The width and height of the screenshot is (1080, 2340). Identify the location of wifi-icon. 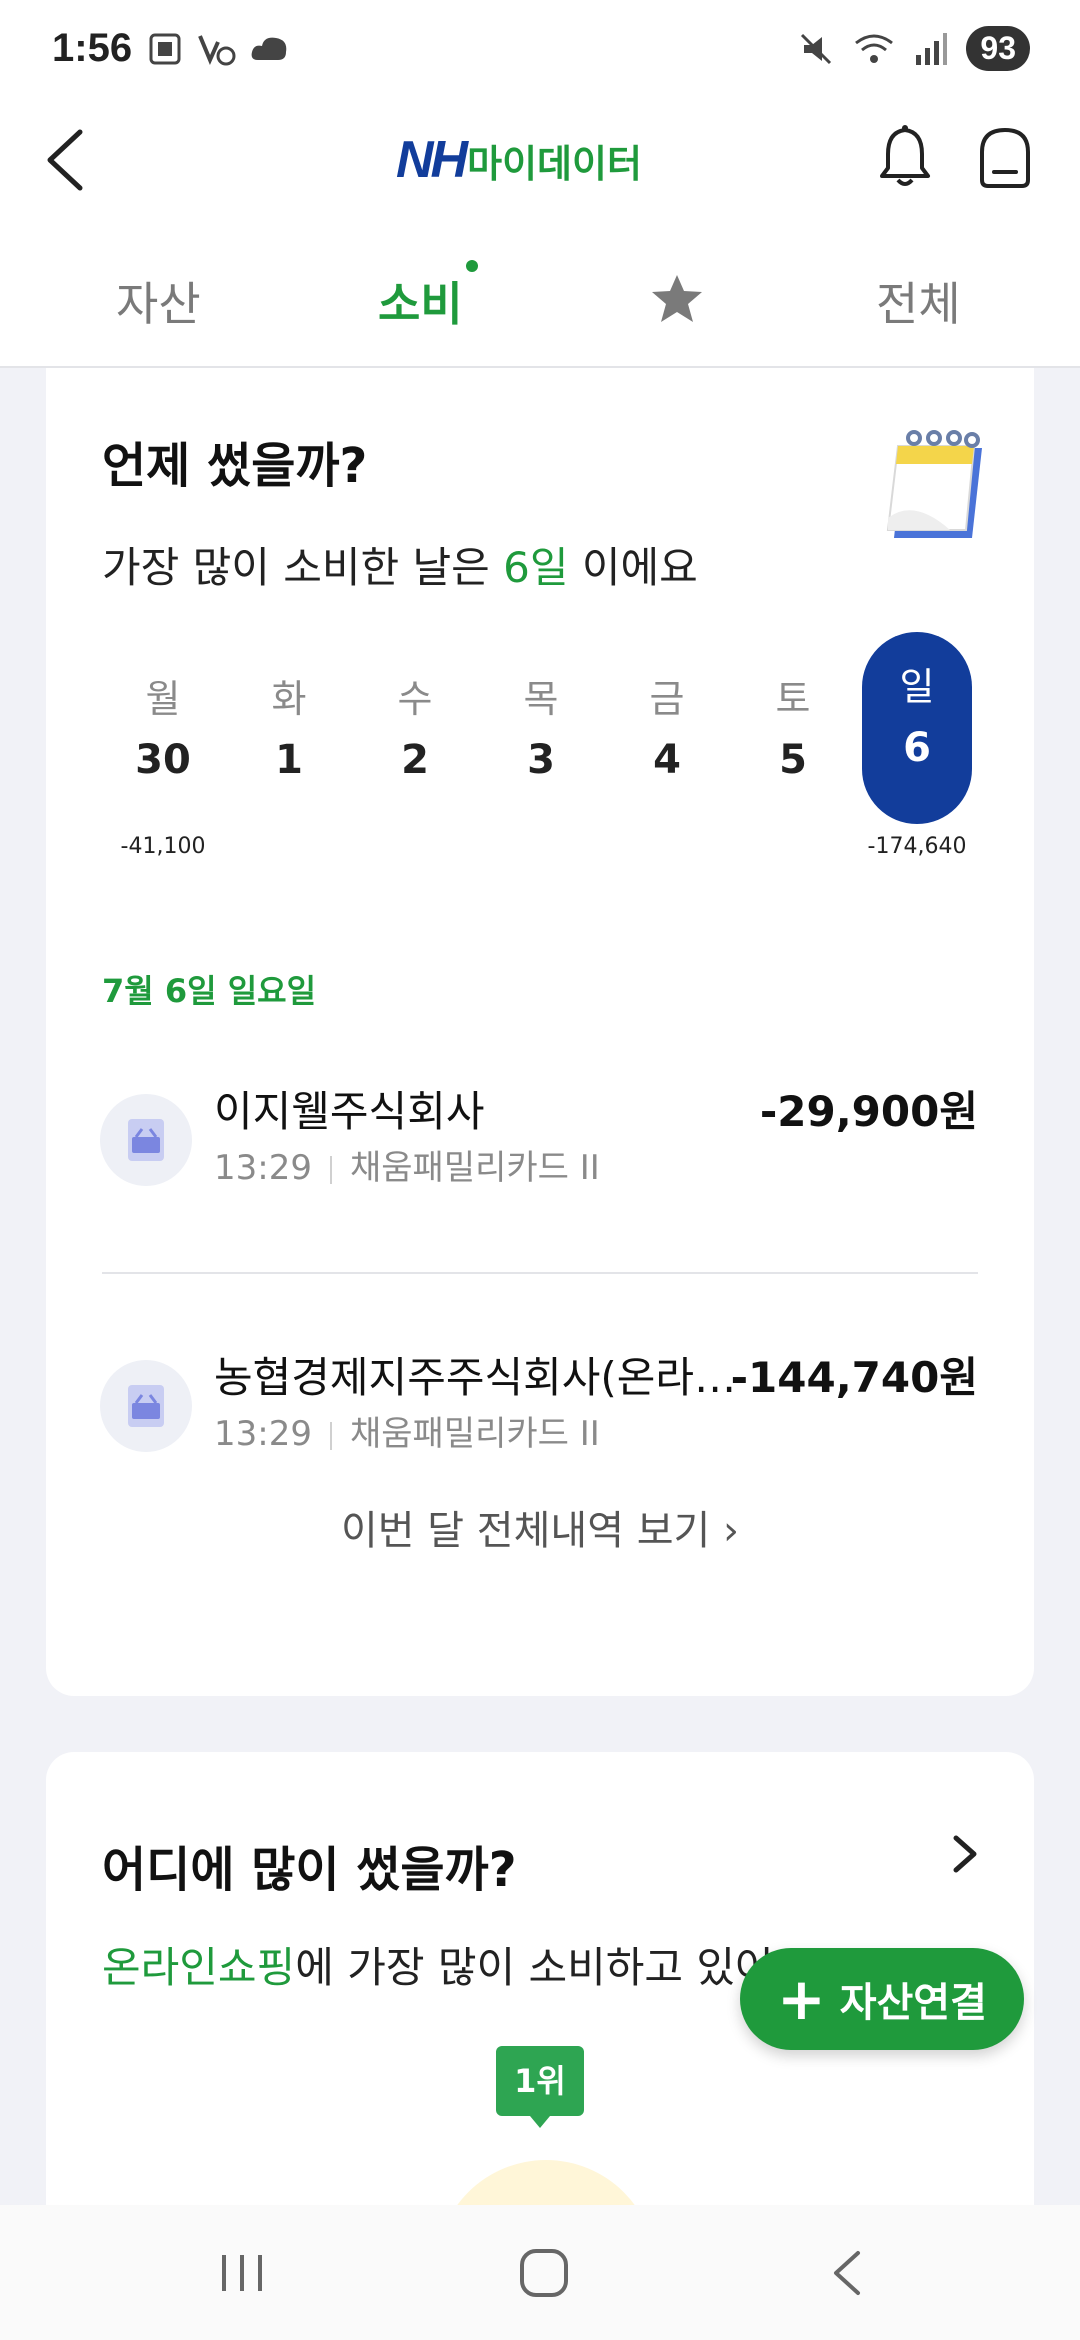
(874, 48).